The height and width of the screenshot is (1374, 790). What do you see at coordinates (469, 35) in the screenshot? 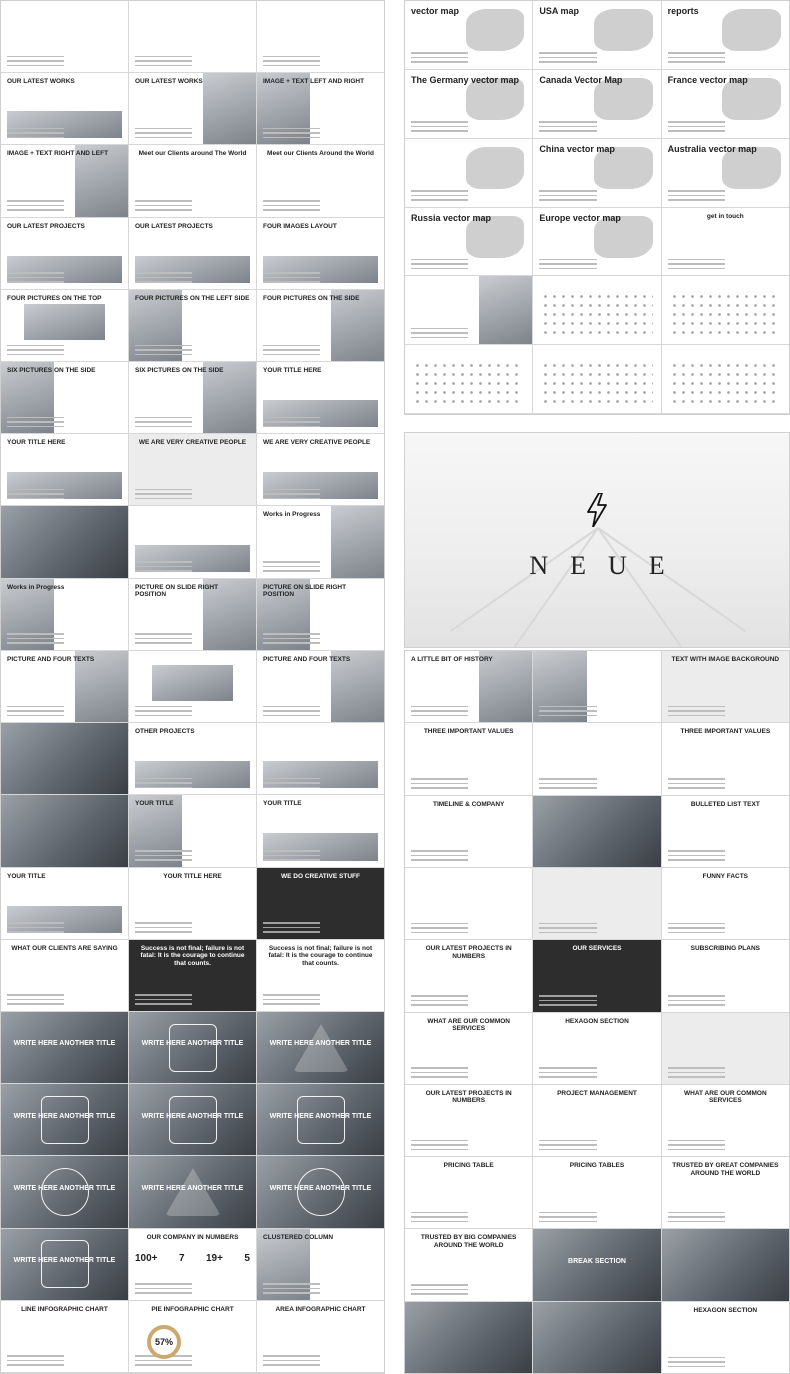
I see `slide-thumbnail: vector map` at bounding box center [469, 35].